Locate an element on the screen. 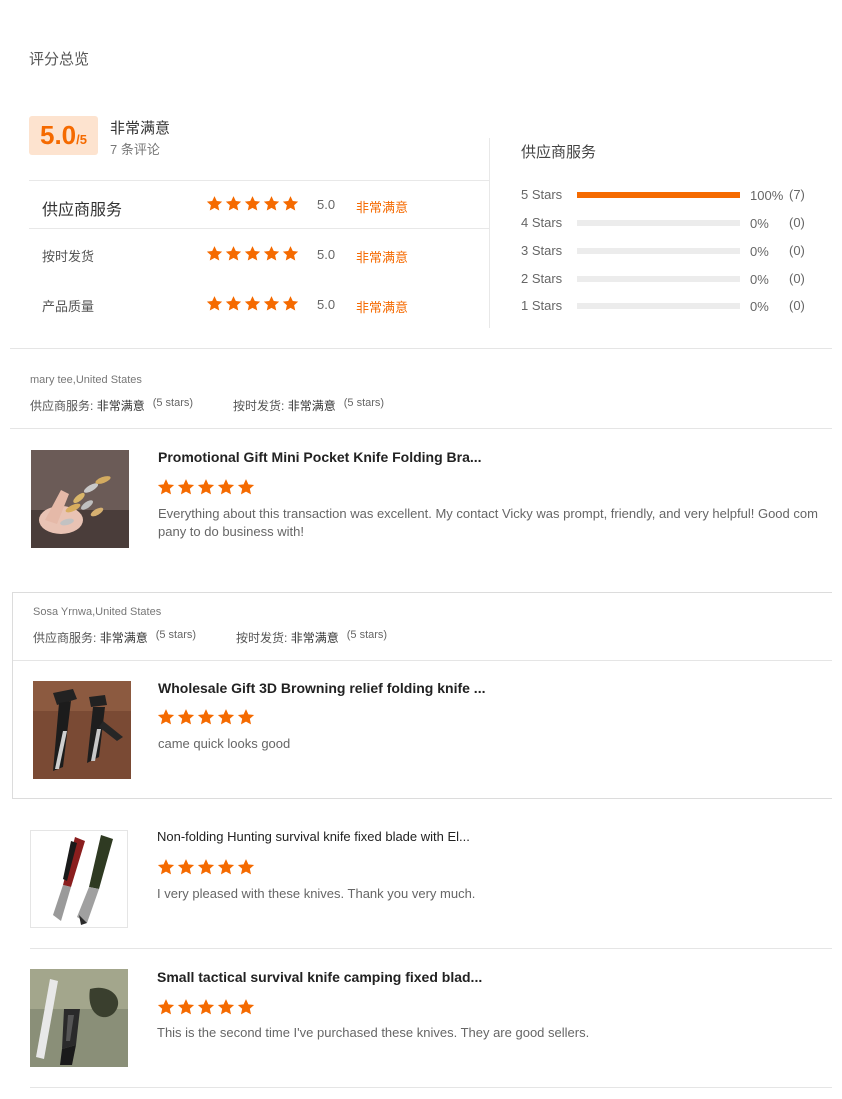 The image size is (842, 1099). summary-divider is located at coordinates (489, 233).